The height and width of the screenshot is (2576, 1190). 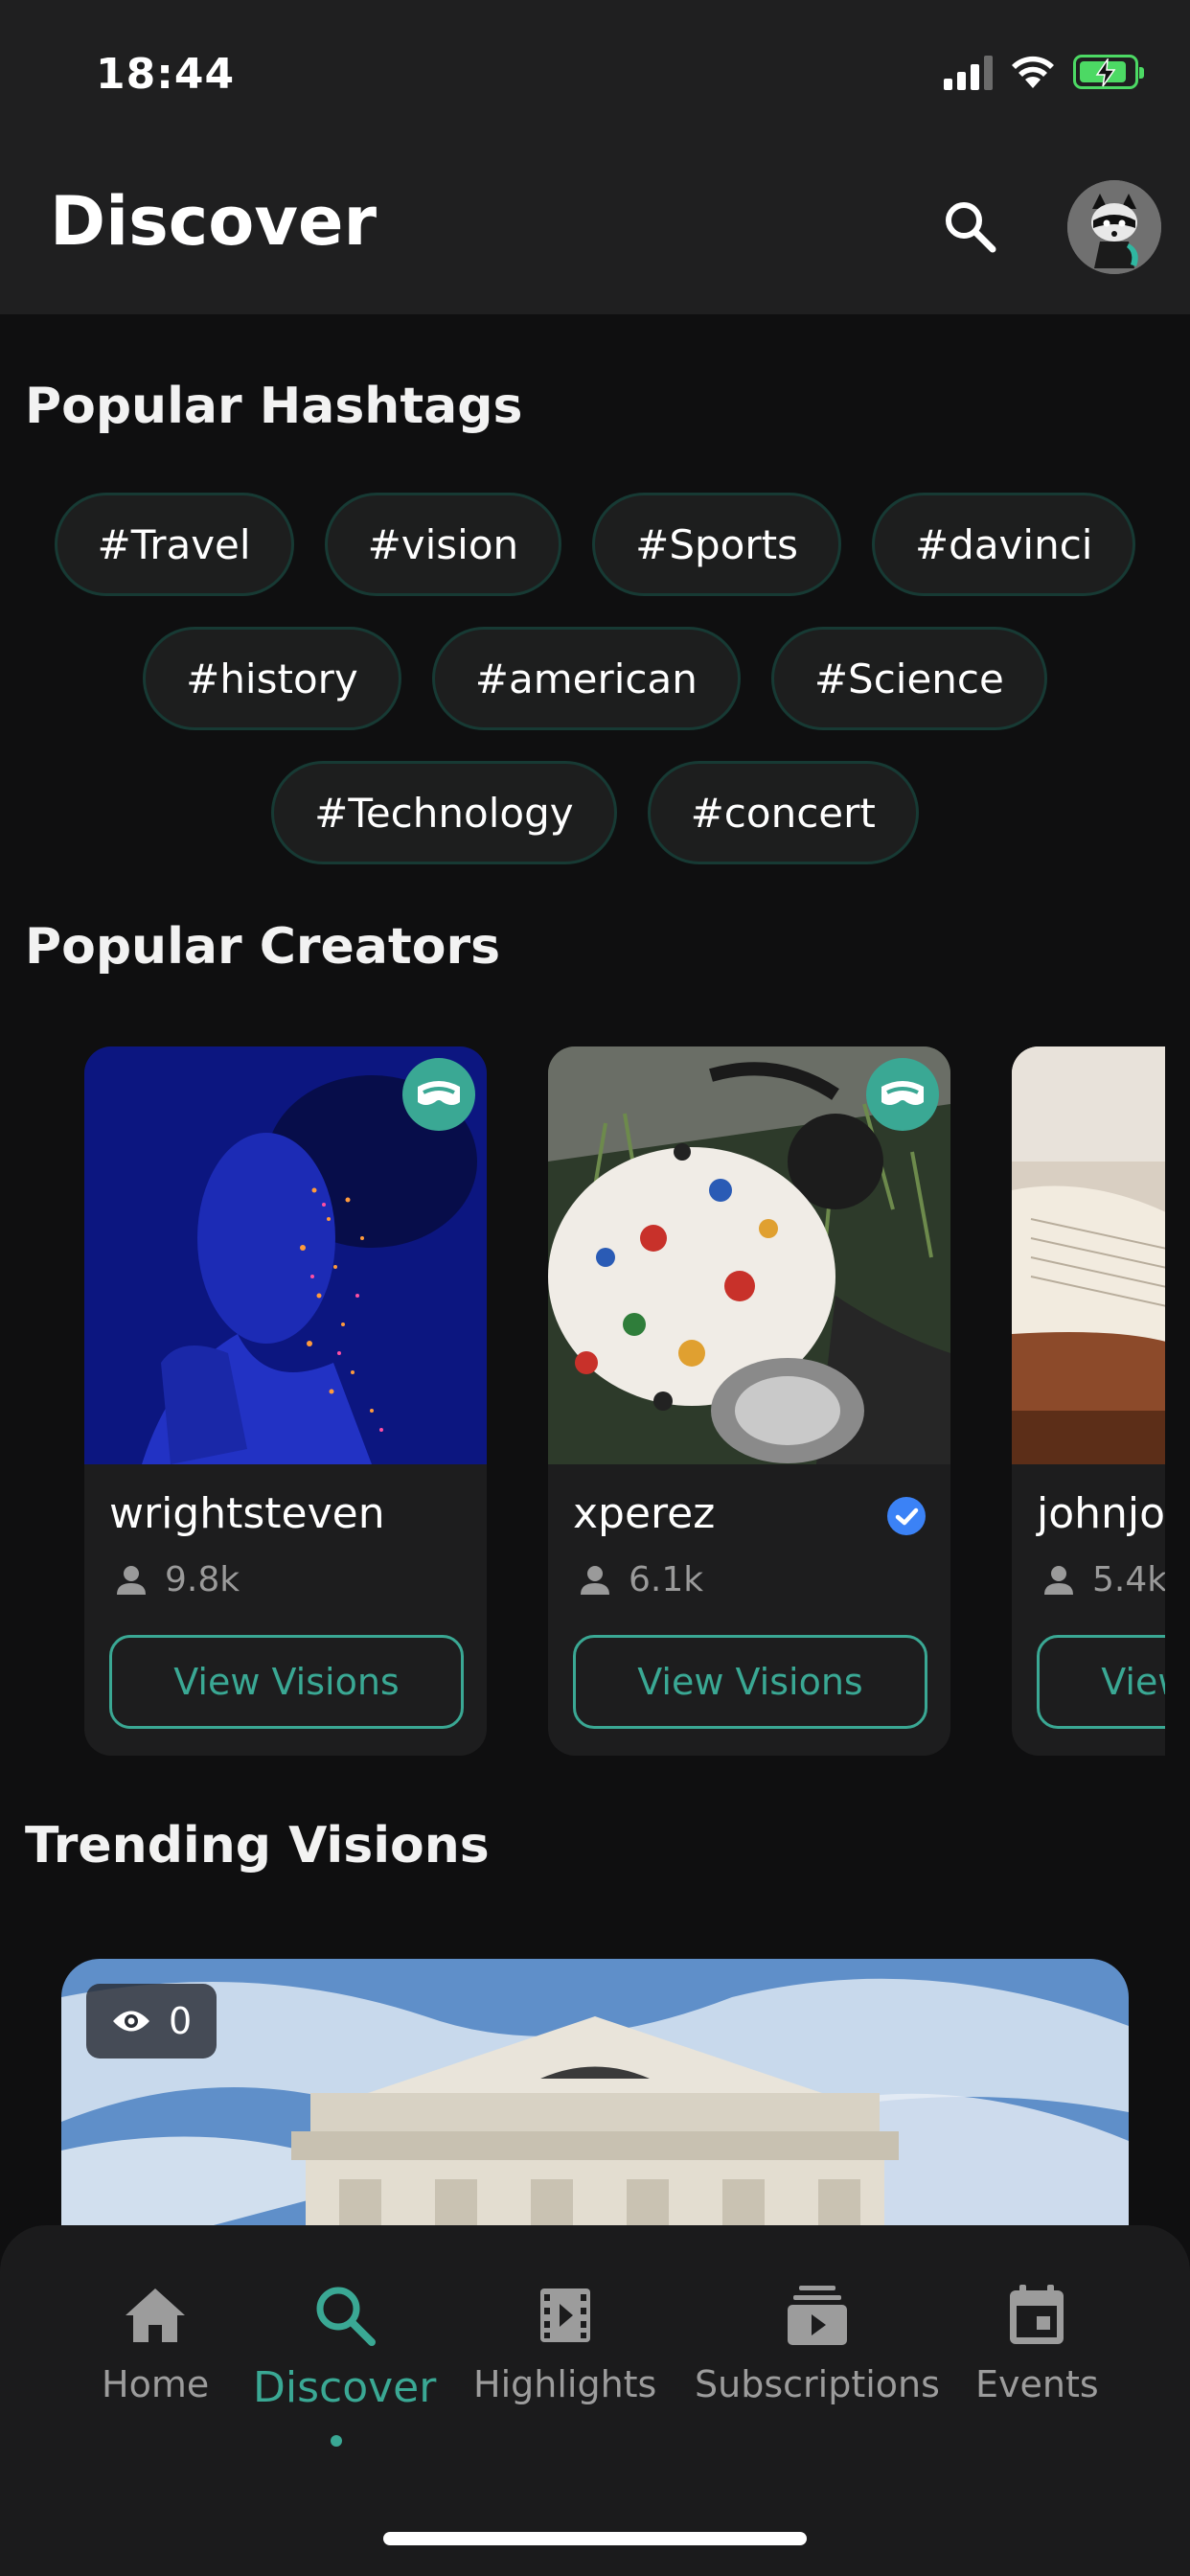 I want to click on hashtag-chip: #american, so click(x=586, y=678).